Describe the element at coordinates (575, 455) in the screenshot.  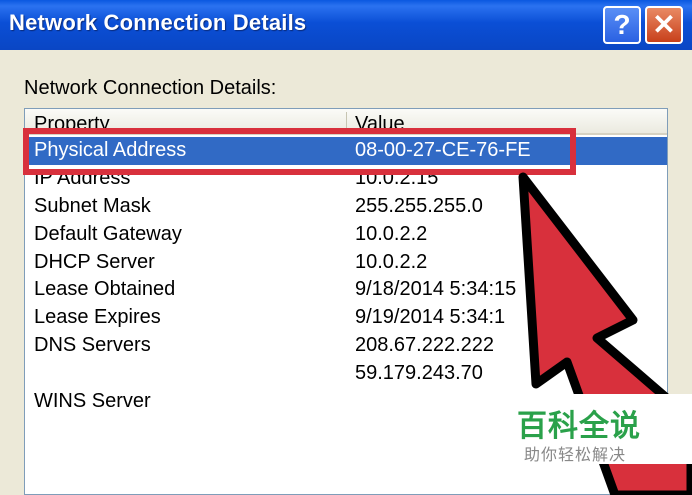
I see `watermark-subtitle: 助你轻松解决` at that location.